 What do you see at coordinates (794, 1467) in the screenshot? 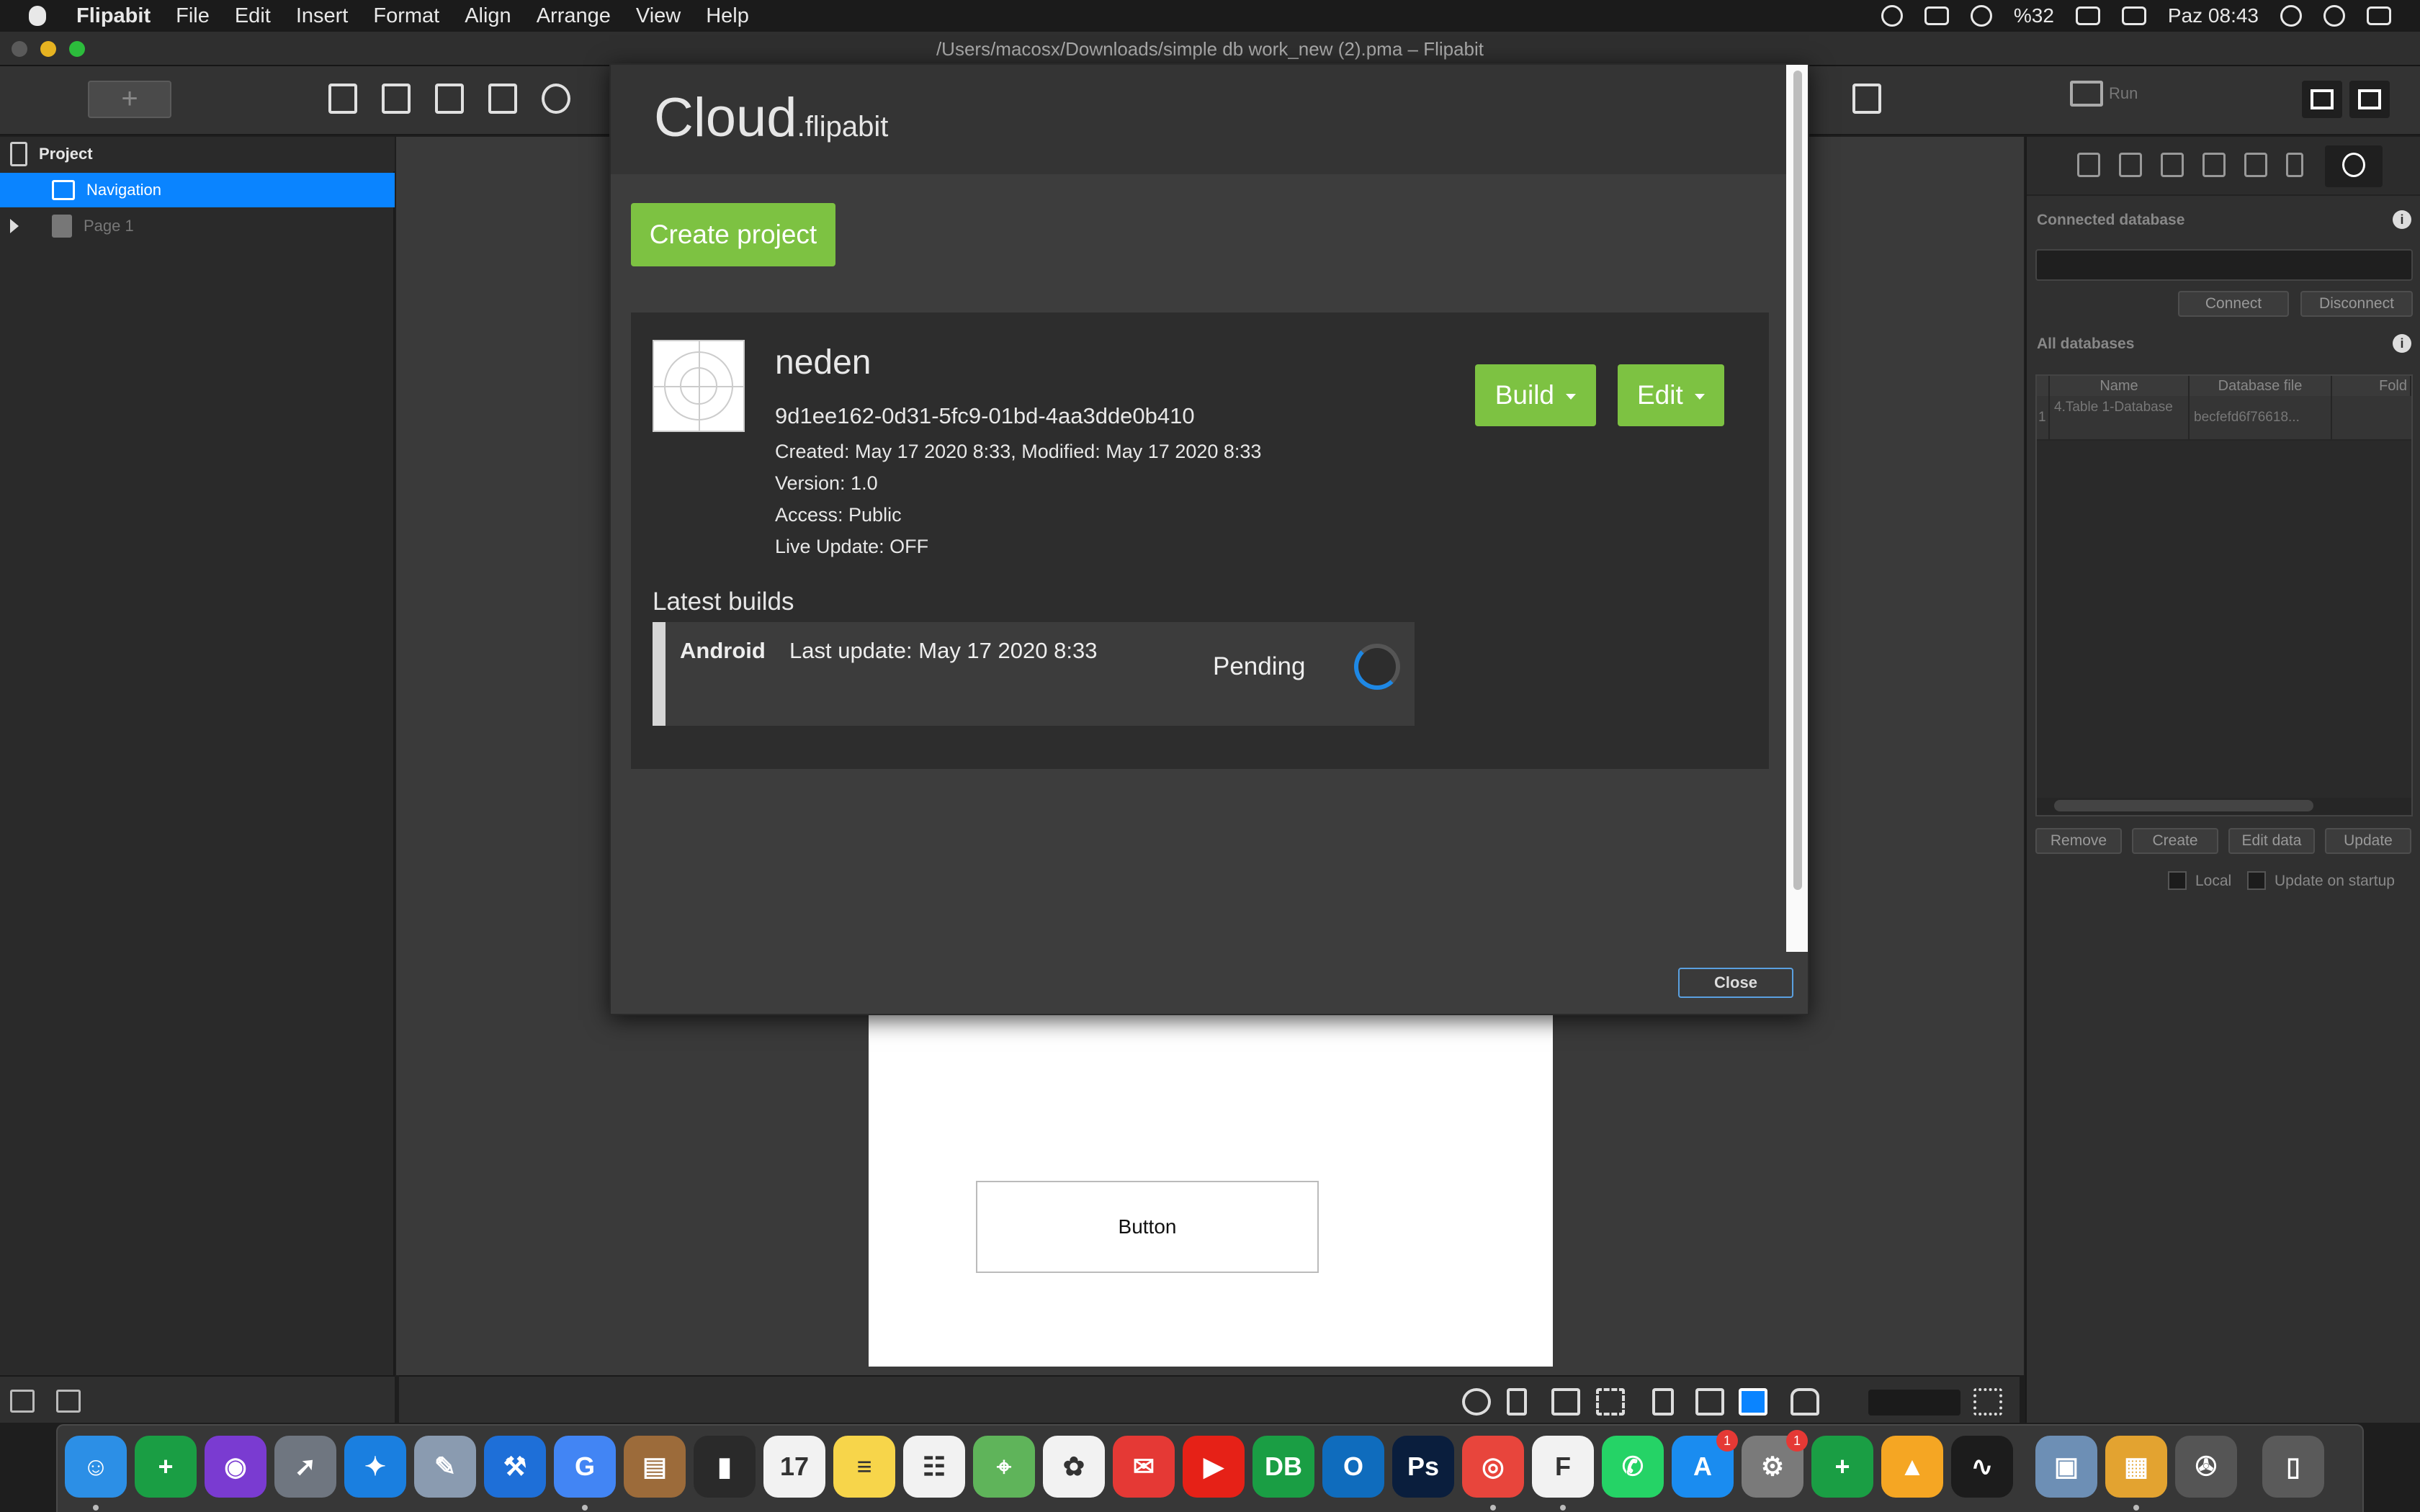
I see `dock-app-calendar: 17` at bounding box center [794, 1467].